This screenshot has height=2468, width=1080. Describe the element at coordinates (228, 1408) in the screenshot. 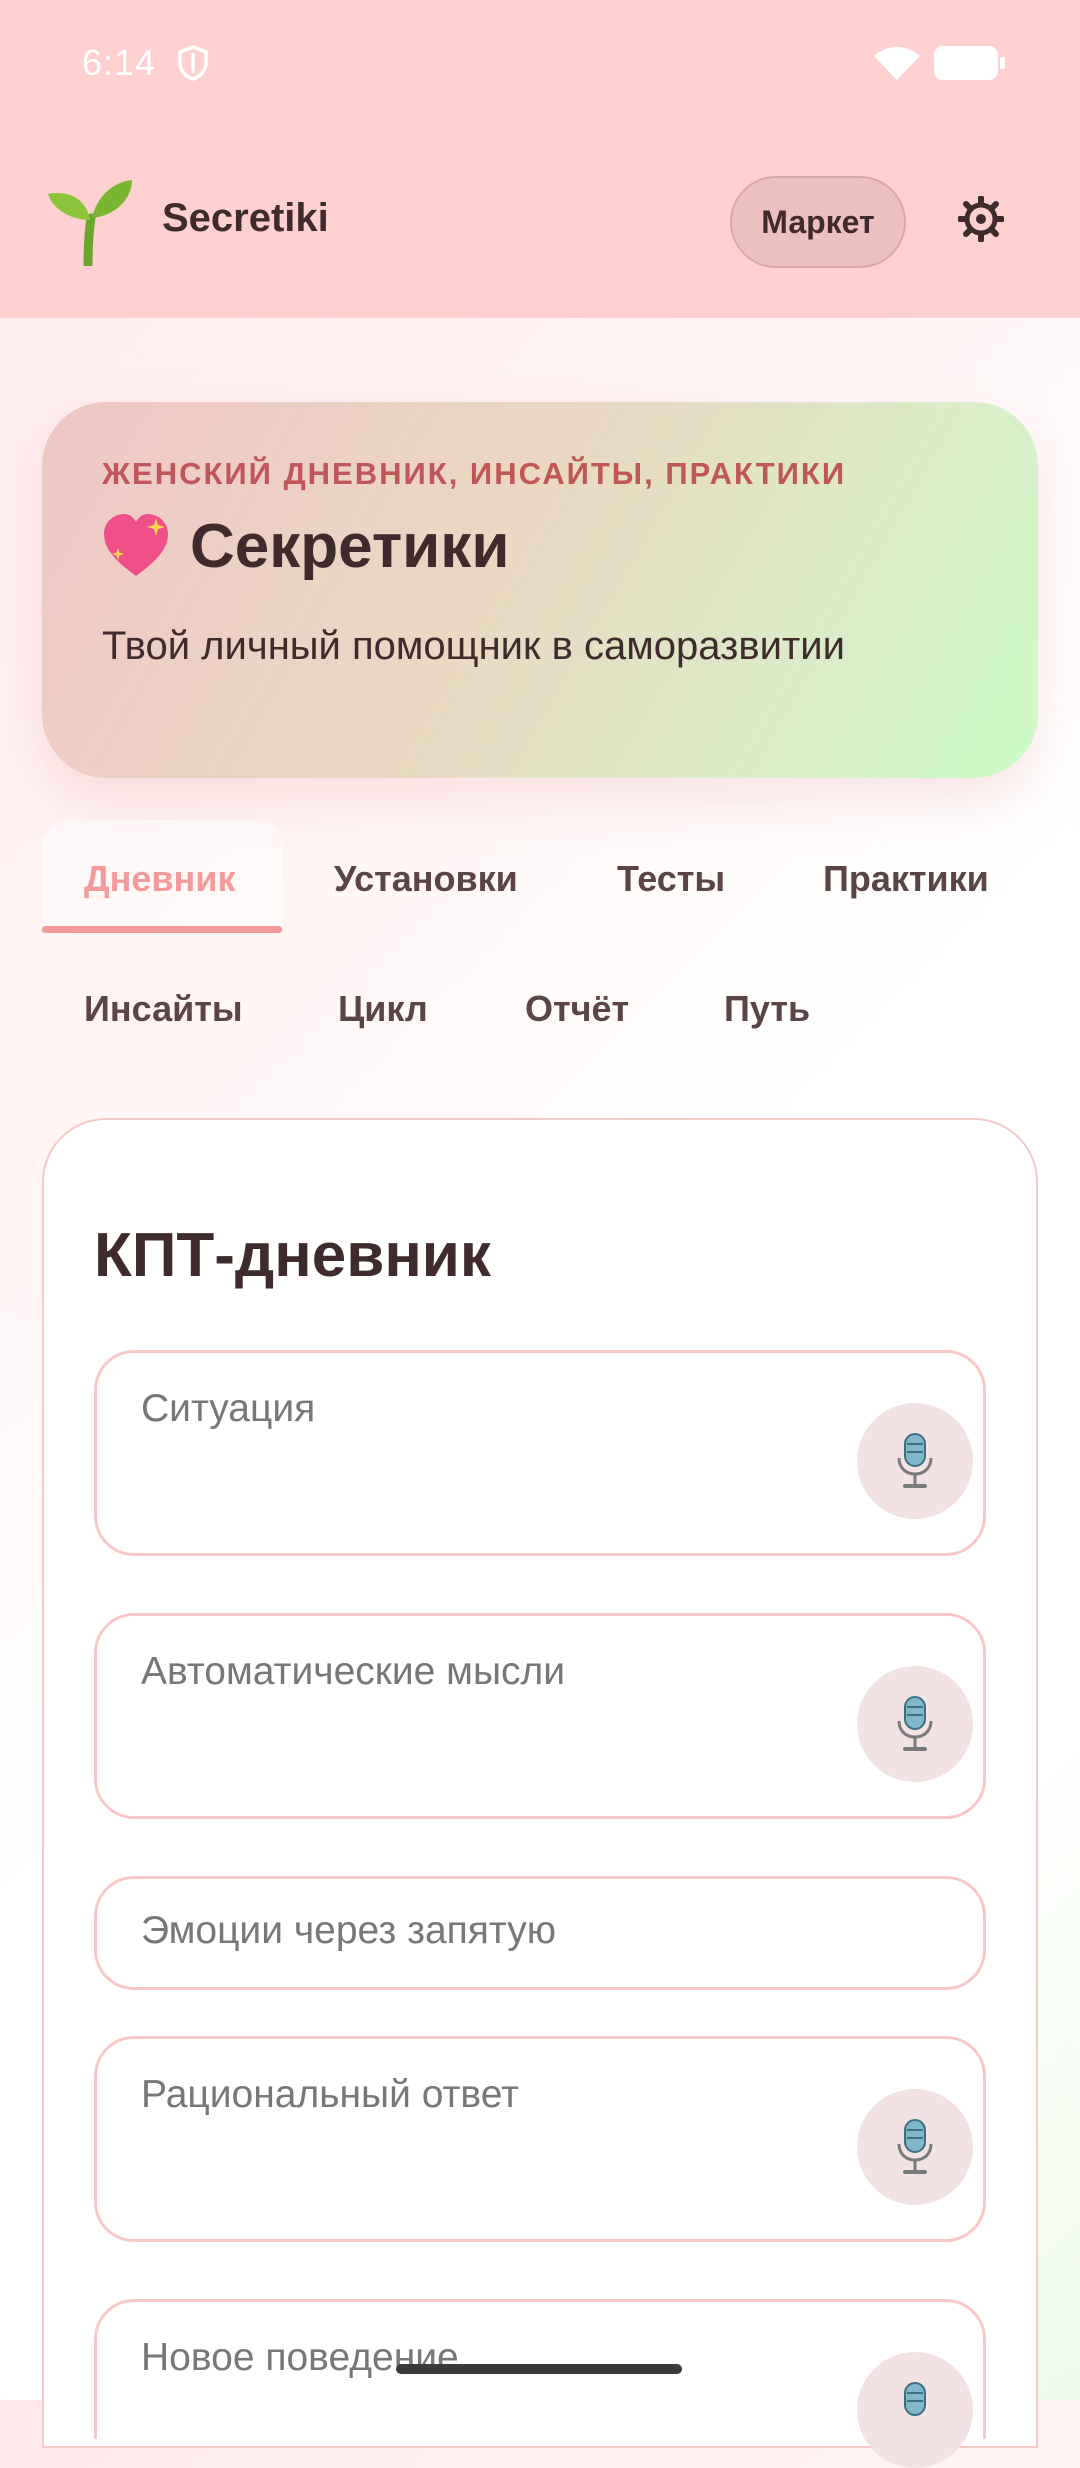

I see `situation-placeholder: Ситуация` at that location.